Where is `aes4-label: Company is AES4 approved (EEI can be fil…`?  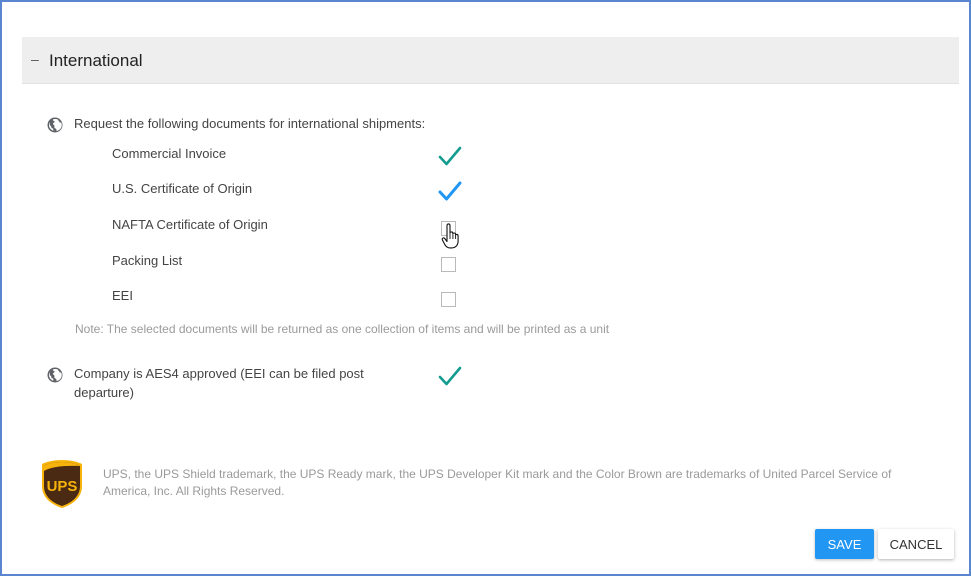
aes4-label: Company is AES4 approved (EEI can be fil… is located at coordinates (239, 383).